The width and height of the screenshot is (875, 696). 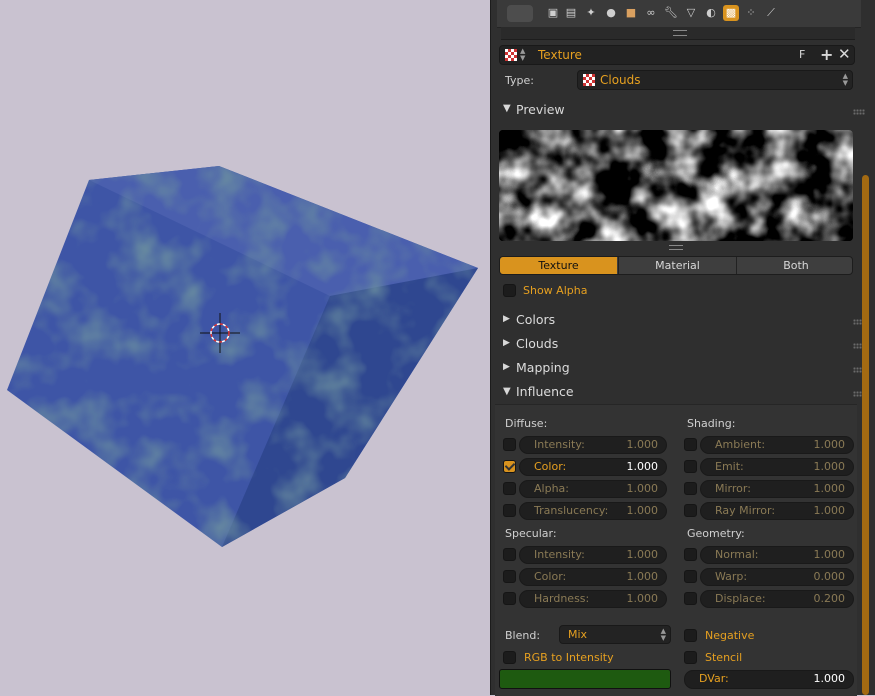 What do you see at coordinates (777, 577) in the screenshot?
I see `geometry-warp-field: Warp: 0.000` at bounding box center [777, 577].